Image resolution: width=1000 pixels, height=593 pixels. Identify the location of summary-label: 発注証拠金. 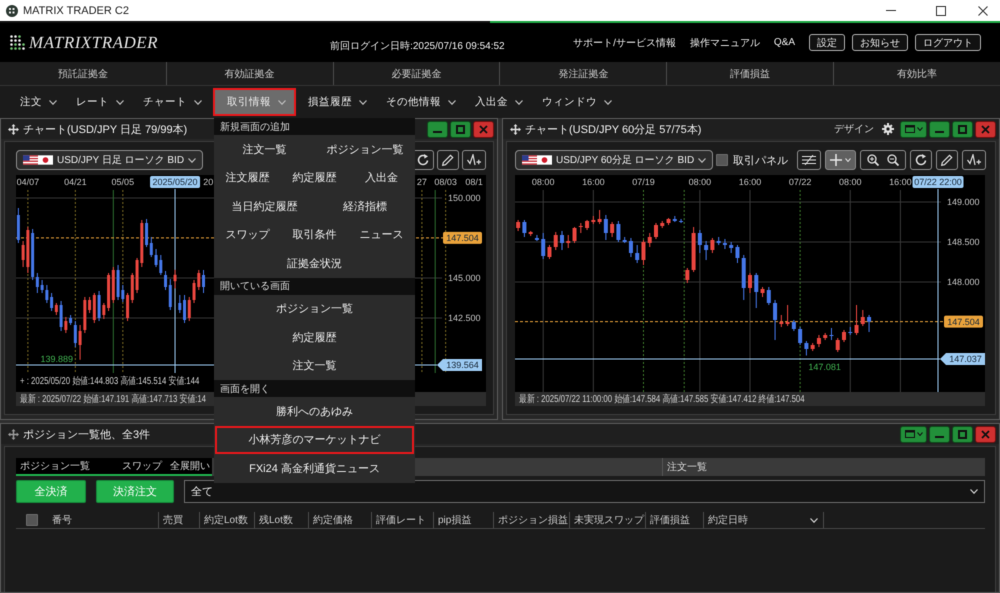
(583, 74).